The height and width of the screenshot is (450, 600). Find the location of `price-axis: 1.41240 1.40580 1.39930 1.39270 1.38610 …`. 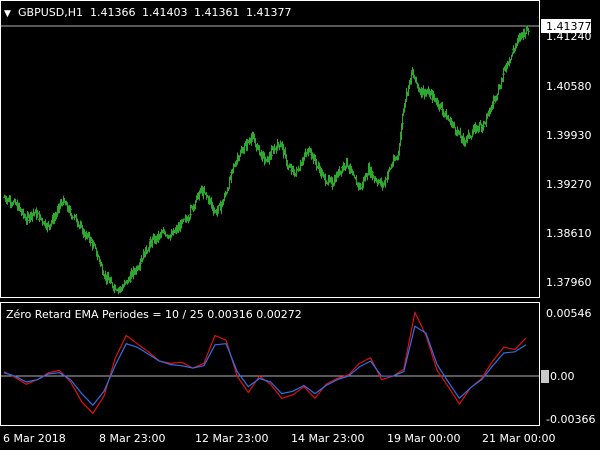

price-axis: 1.41240 1.40580 1.39930 1.39270 1.38610 … is located at coordinates (566, 154).